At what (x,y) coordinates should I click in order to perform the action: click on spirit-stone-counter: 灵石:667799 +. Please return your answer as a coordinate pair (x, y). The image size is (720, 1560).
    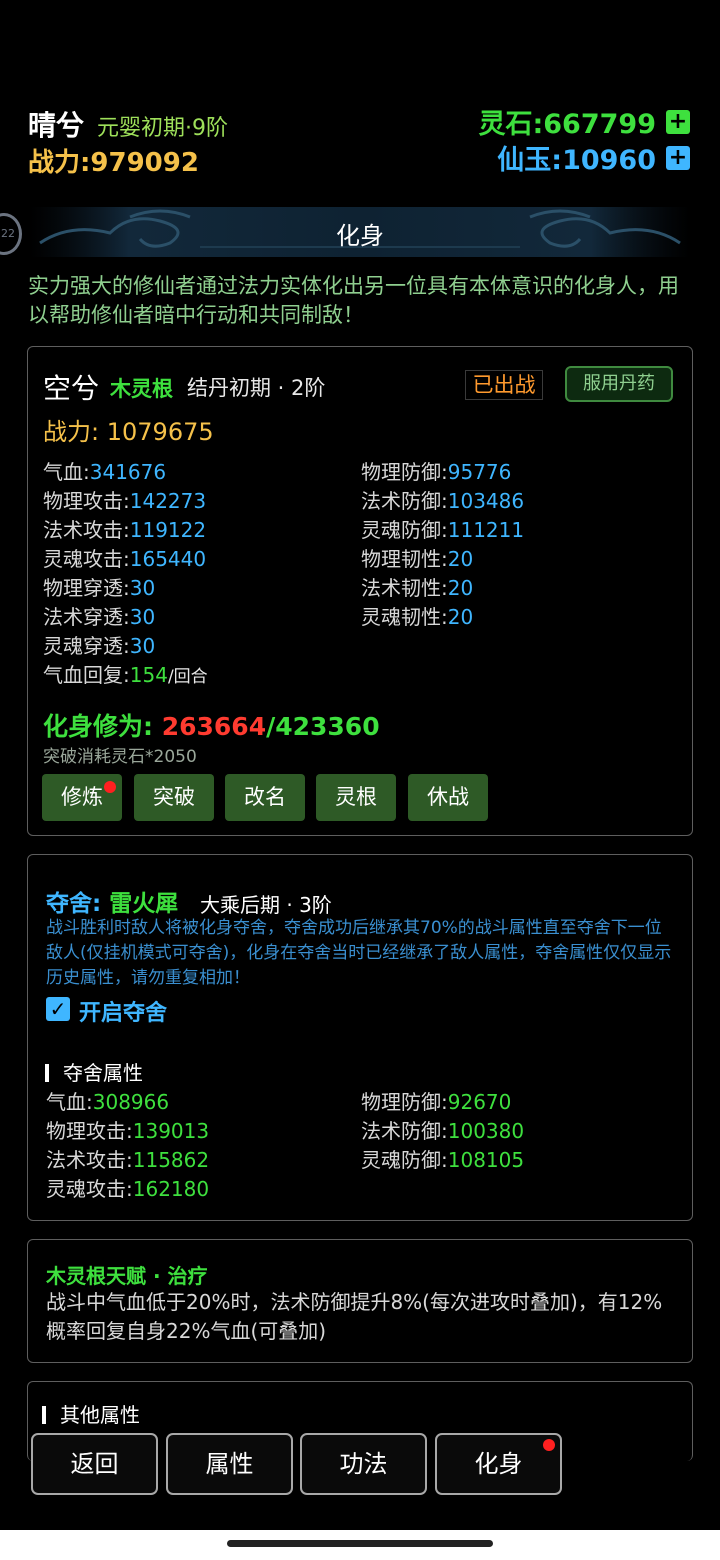
    Looking at the image, I should click on (584, 121).